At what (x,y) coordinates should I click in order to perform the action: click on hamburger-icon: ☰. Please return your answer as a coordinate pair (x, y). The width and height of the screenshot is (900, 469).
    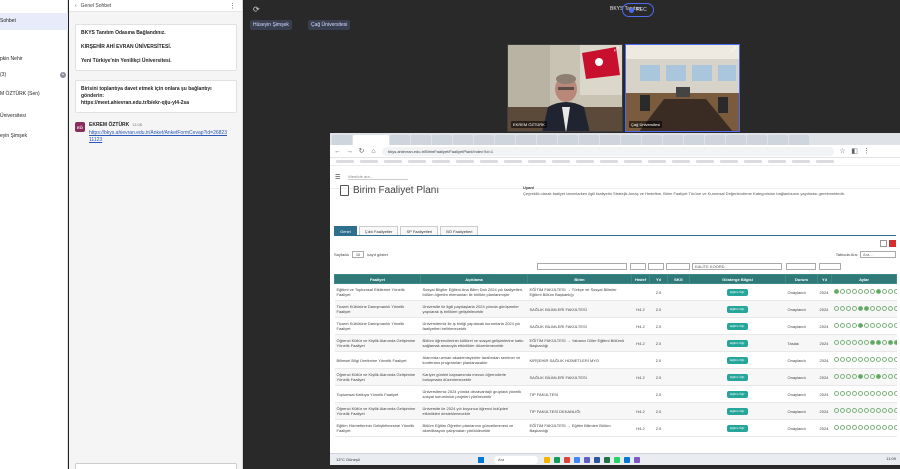
    Looking at the image, I should click on (337, 177).